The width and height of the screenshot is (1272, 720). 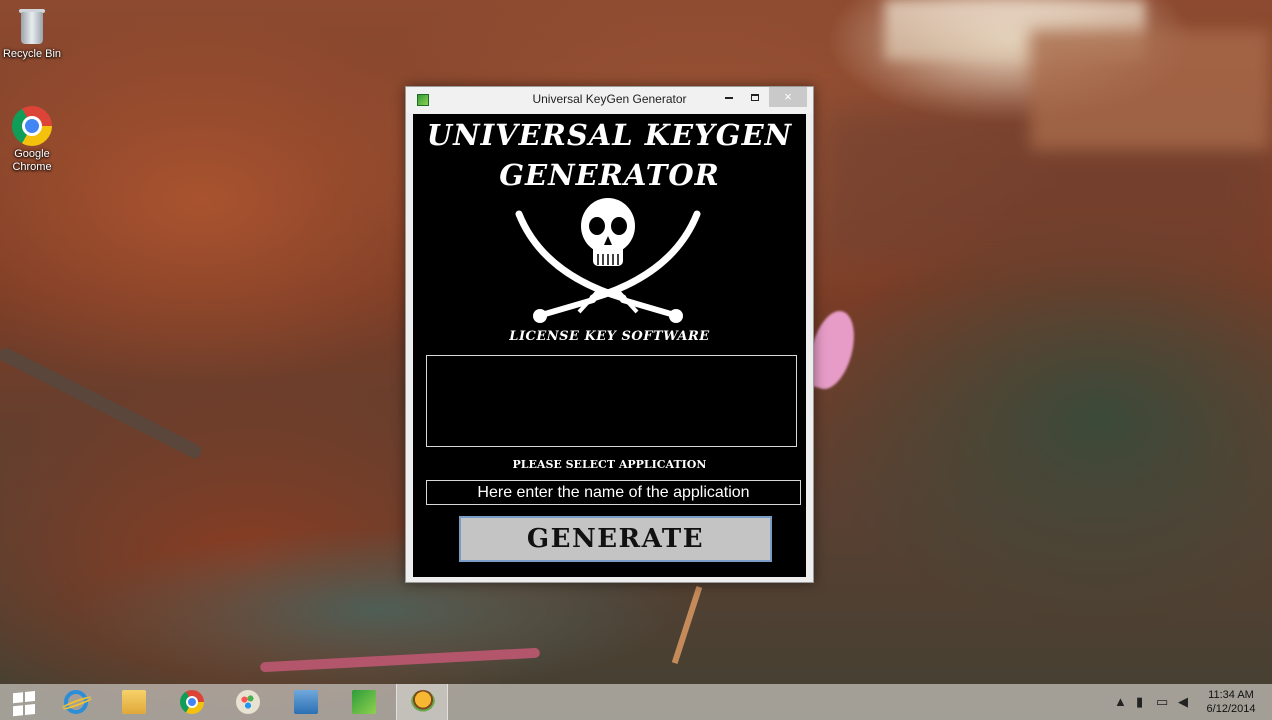 I want to click on taskbar-keygen, so click(x=362, y=702).